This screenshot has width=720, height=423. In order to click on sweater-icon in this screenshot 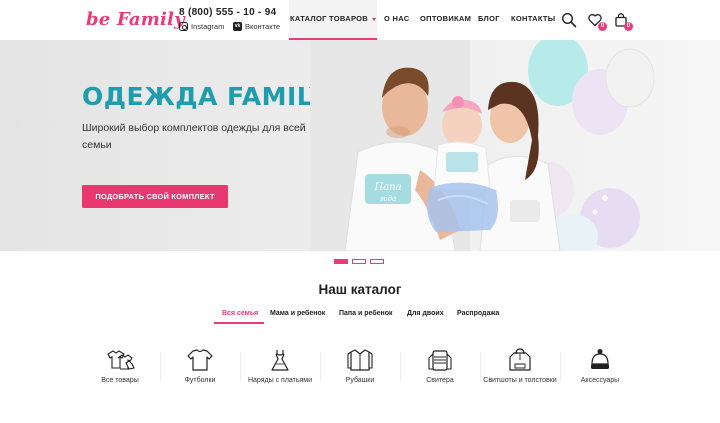, I will do `click(440, 360)`.